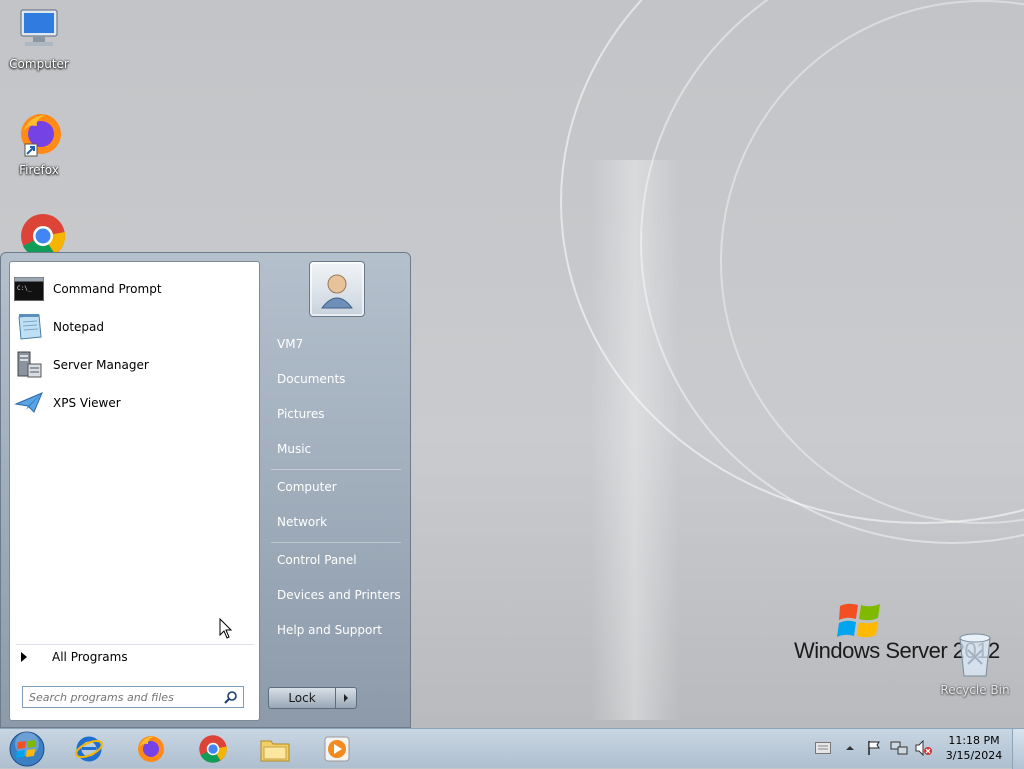 This screenshot has width=1024, height=769. I want to click on right-item-control-panel: Control Panel, so click(338, 560).